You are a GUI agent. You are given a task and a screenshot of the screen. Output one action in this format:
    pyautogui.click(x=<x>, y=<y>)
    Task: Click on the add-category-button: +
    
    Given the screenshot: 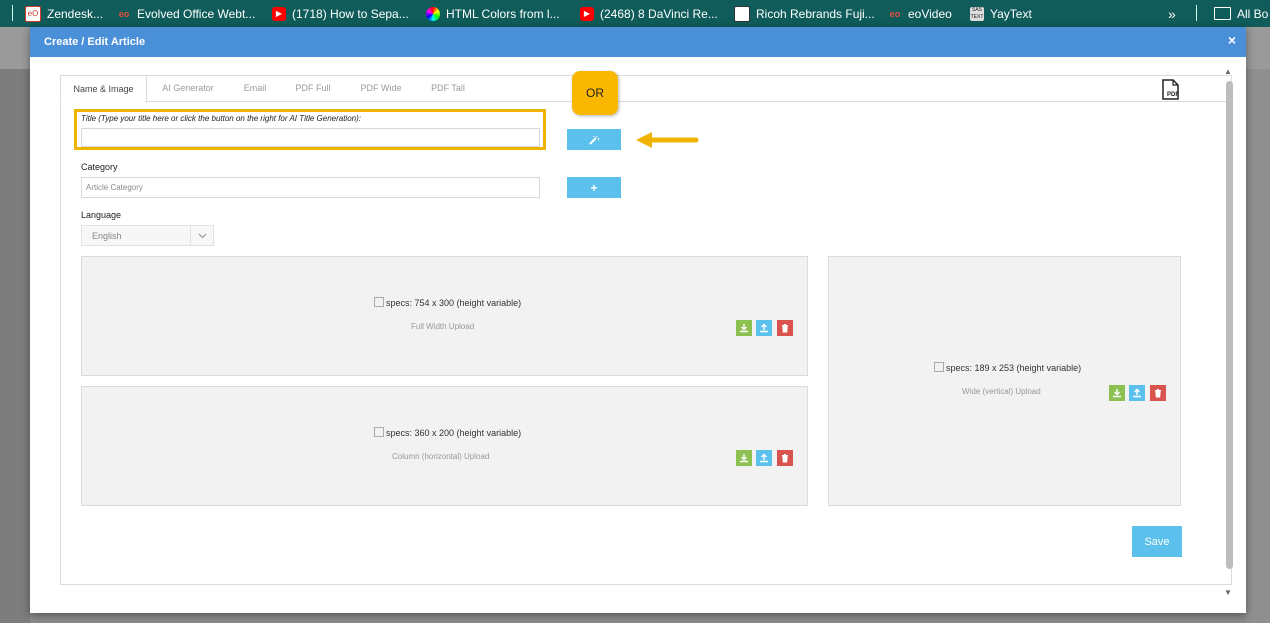 What is the action you would take?
    pyautogui.click(x=594, y=187)
    